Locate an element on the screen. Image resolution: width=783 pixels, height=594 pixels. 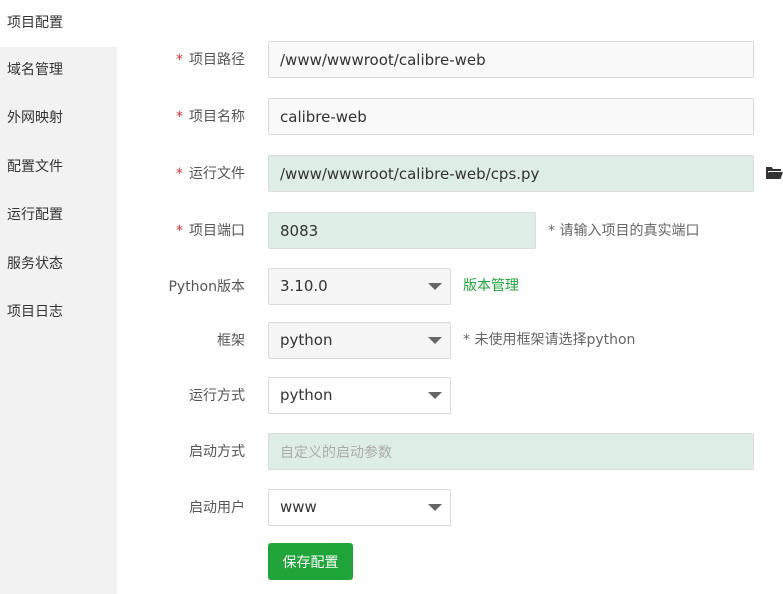
python-version-value: 3.10.0 is located at coordinates (304, 286).